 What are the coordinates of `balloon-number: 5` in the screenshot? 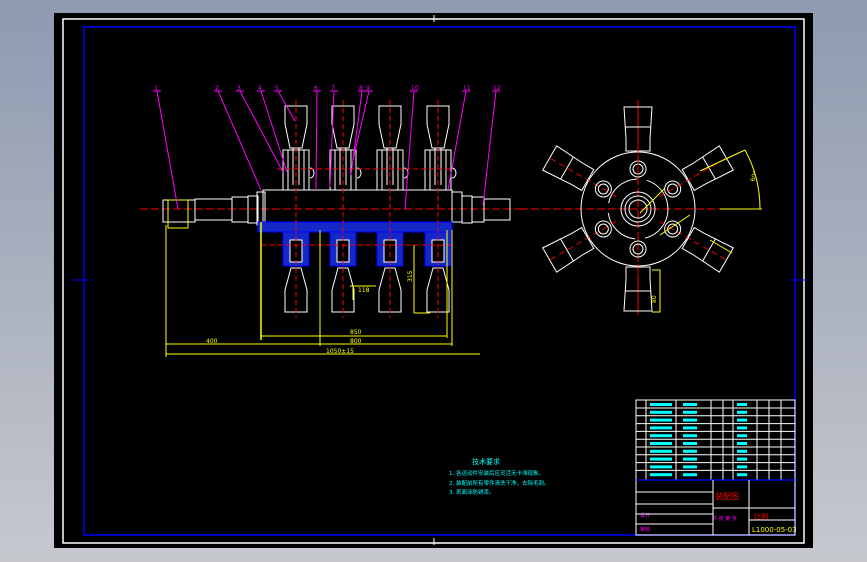 It's located at (277, 88).